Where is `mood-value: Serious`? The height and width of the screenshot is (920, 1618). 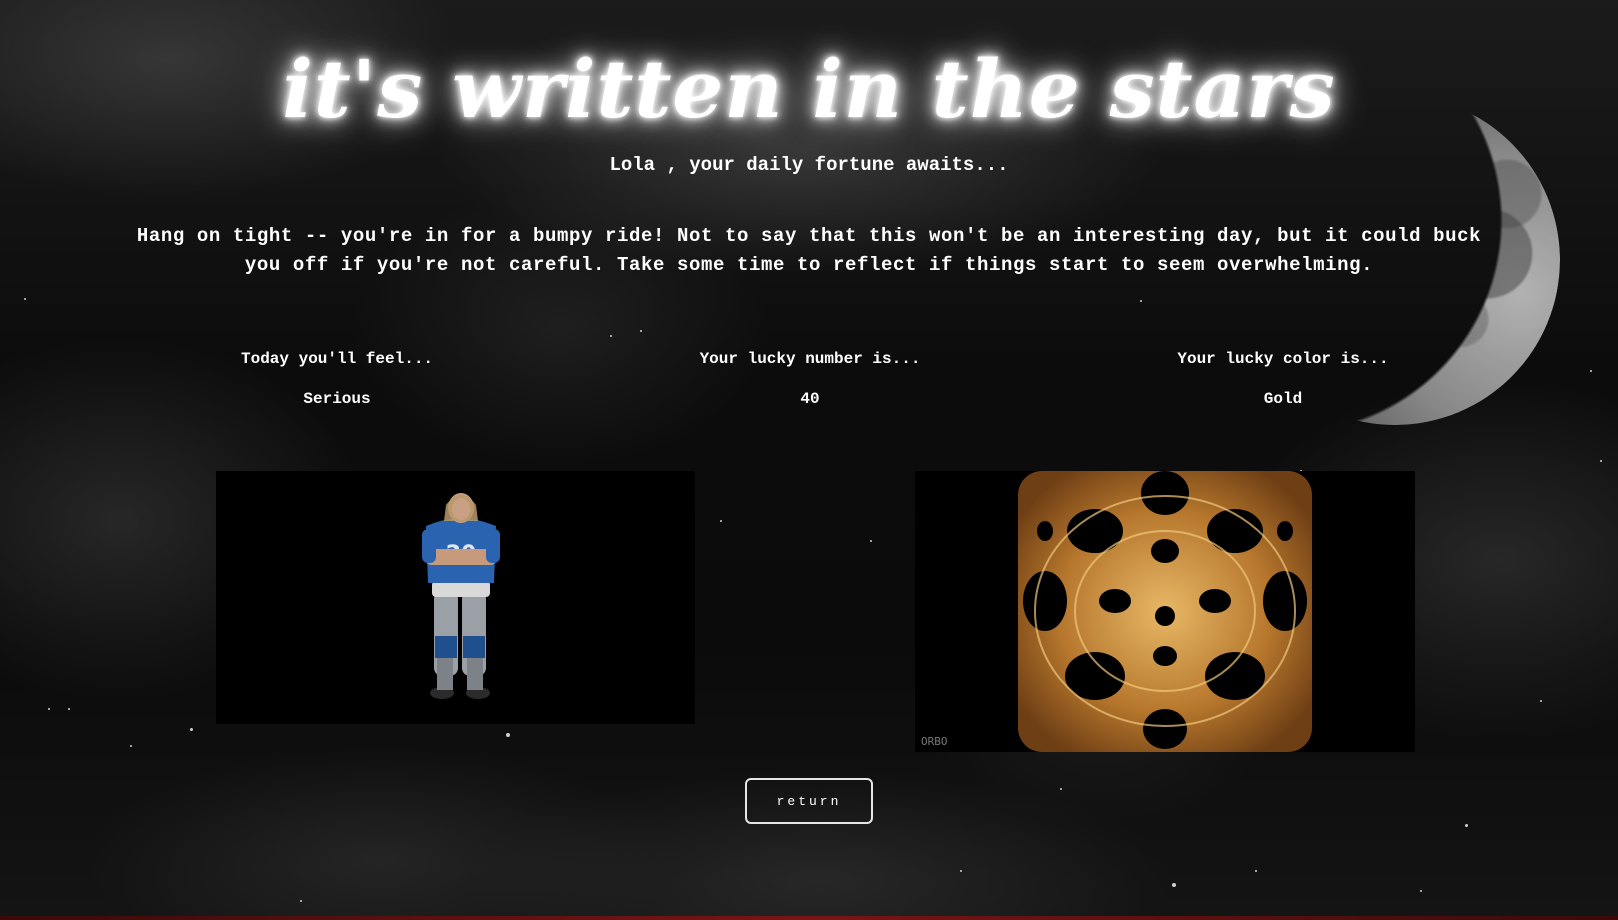
mood-value: Serious is located at coordinates (337, 399).